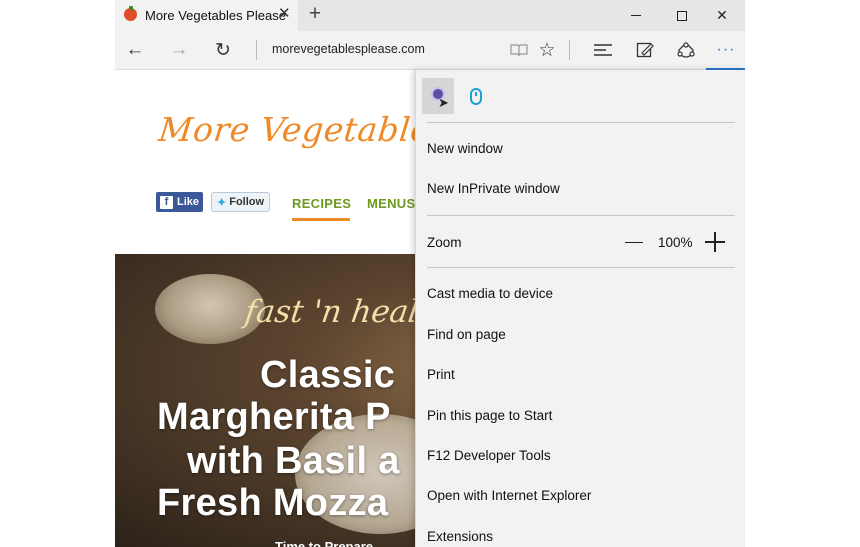 The image size is (860, 547). What do you see at coordinates (130, 13) in the screenshot?
I see `tomato-favicon-icon` at bounding box center [130, 13].